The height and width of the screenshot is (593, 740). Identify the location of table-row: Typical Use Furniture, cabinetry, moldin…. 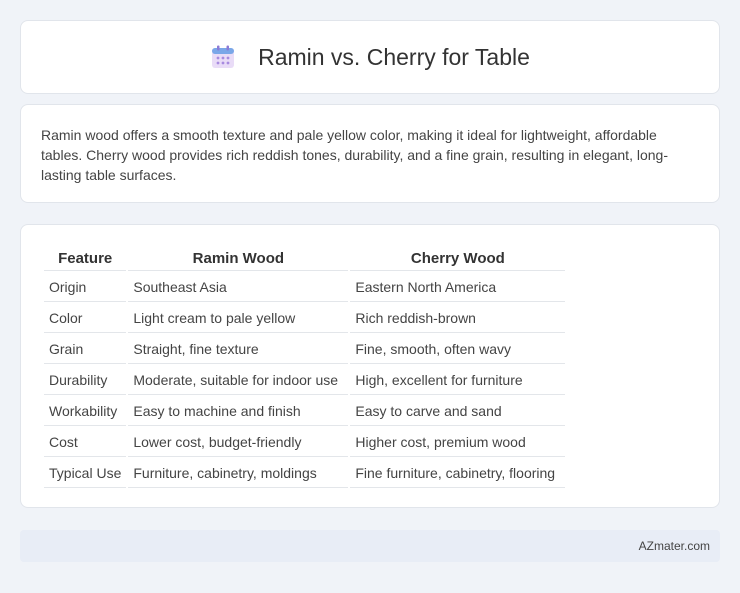
(305, 473).